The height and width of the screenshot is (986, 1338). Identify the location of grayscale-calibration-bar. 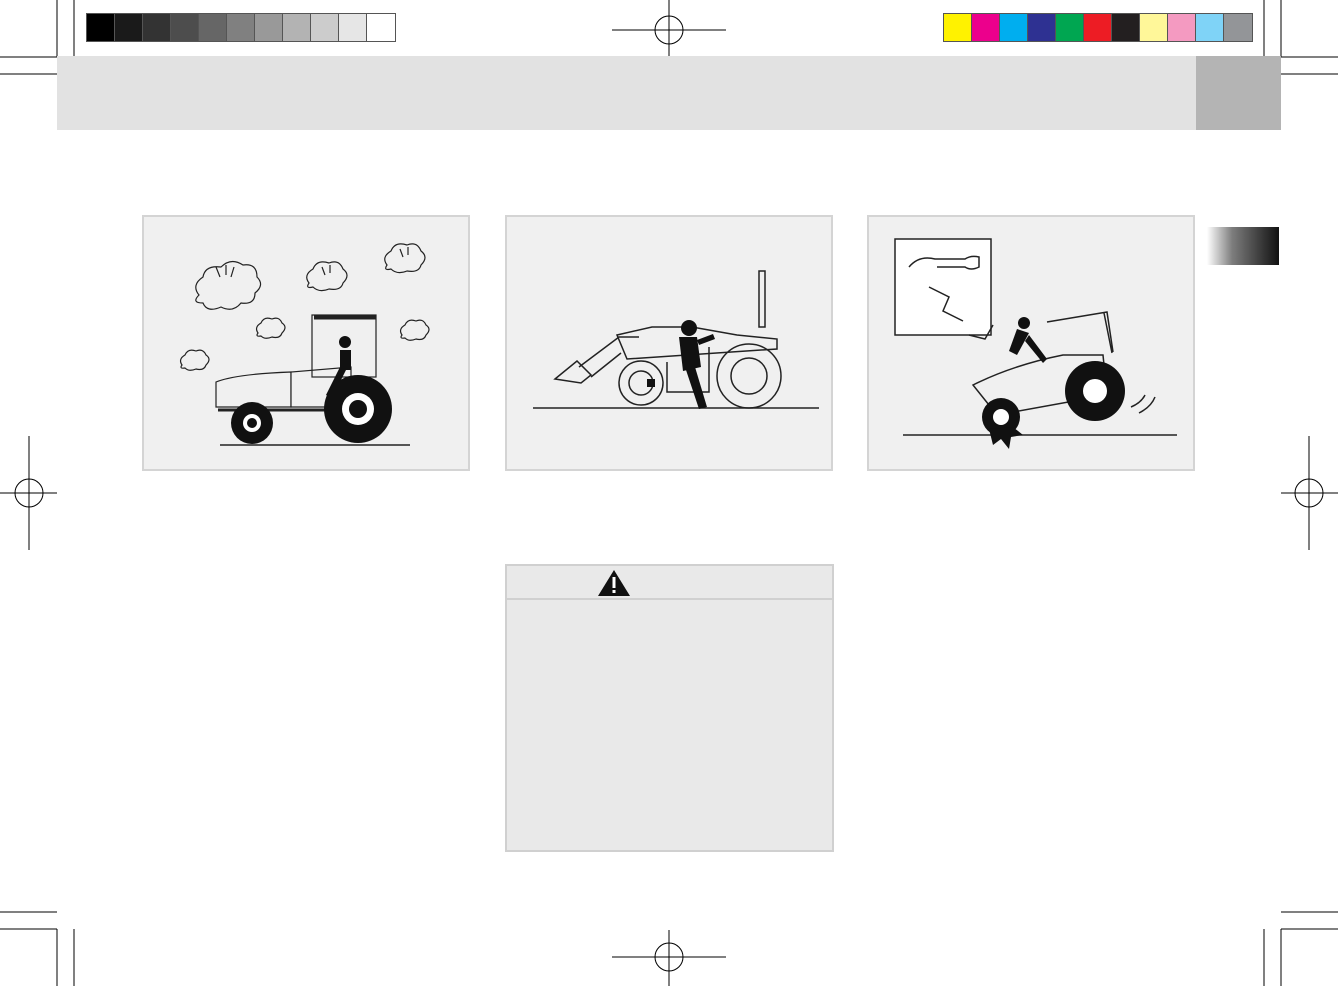
(241, 27).